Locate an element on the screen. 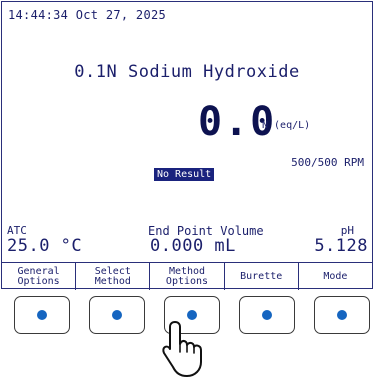  softkey-mode: Mode is located at coordinates (335, 276).